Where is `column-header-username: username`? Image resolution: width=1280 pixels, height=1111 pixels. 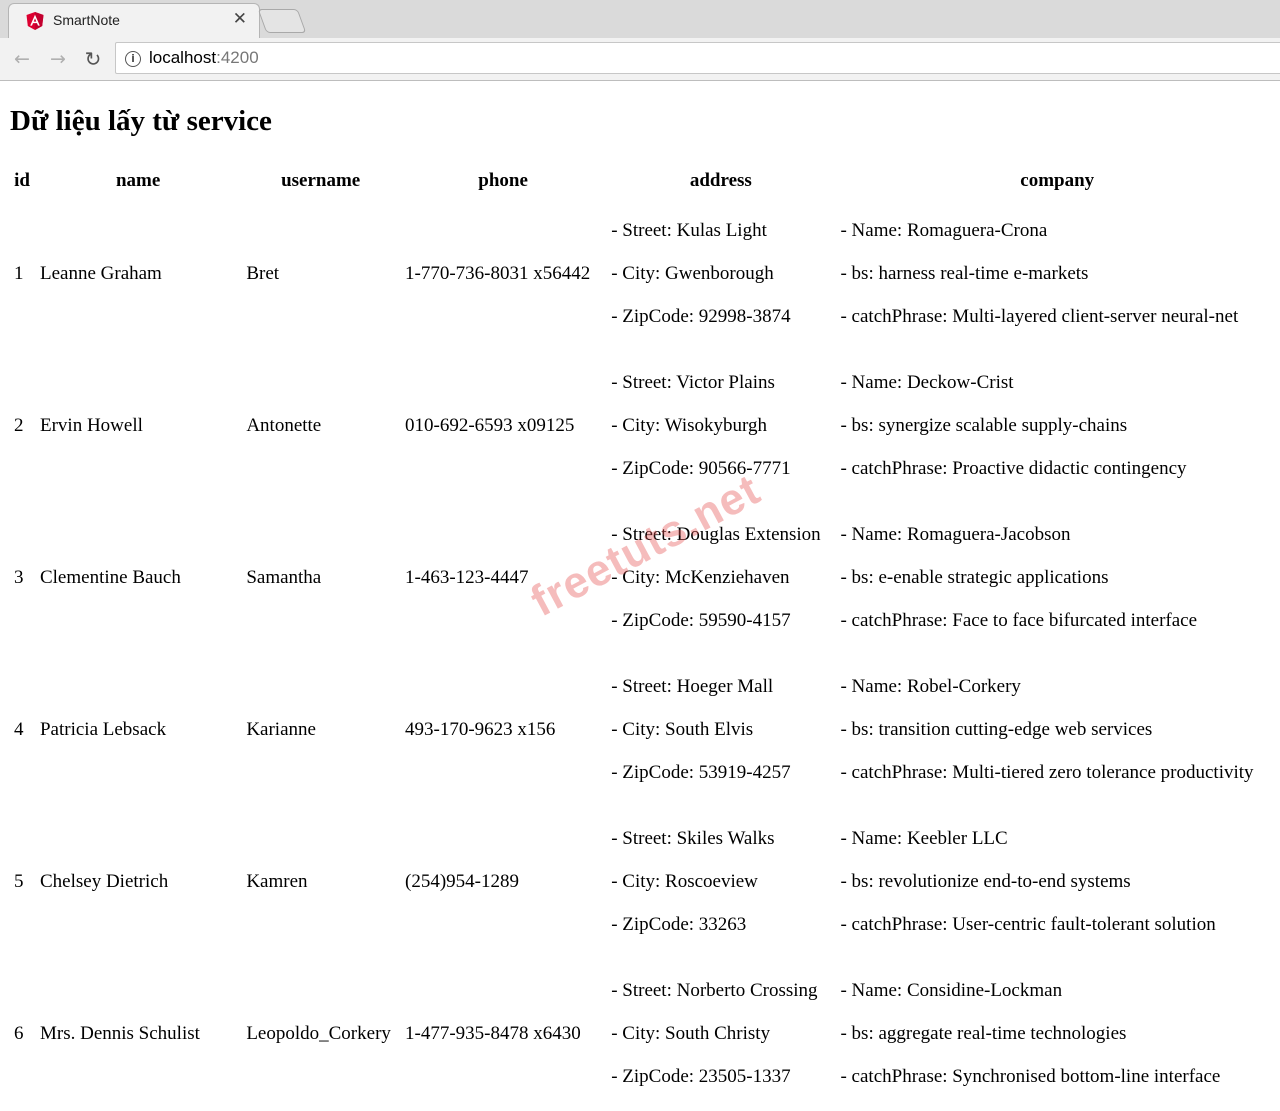 column-header-username: username is located at coordinates (321, 180).